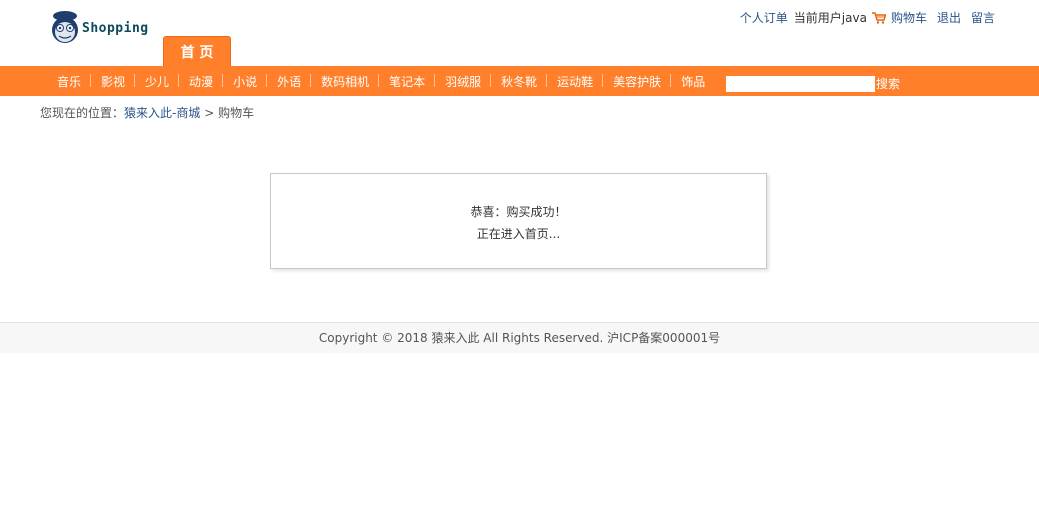  What do you see at coordinates (345, 81) in the screenshot?
I see `nav-item: 数码相机` at bounding box center [345, 81].